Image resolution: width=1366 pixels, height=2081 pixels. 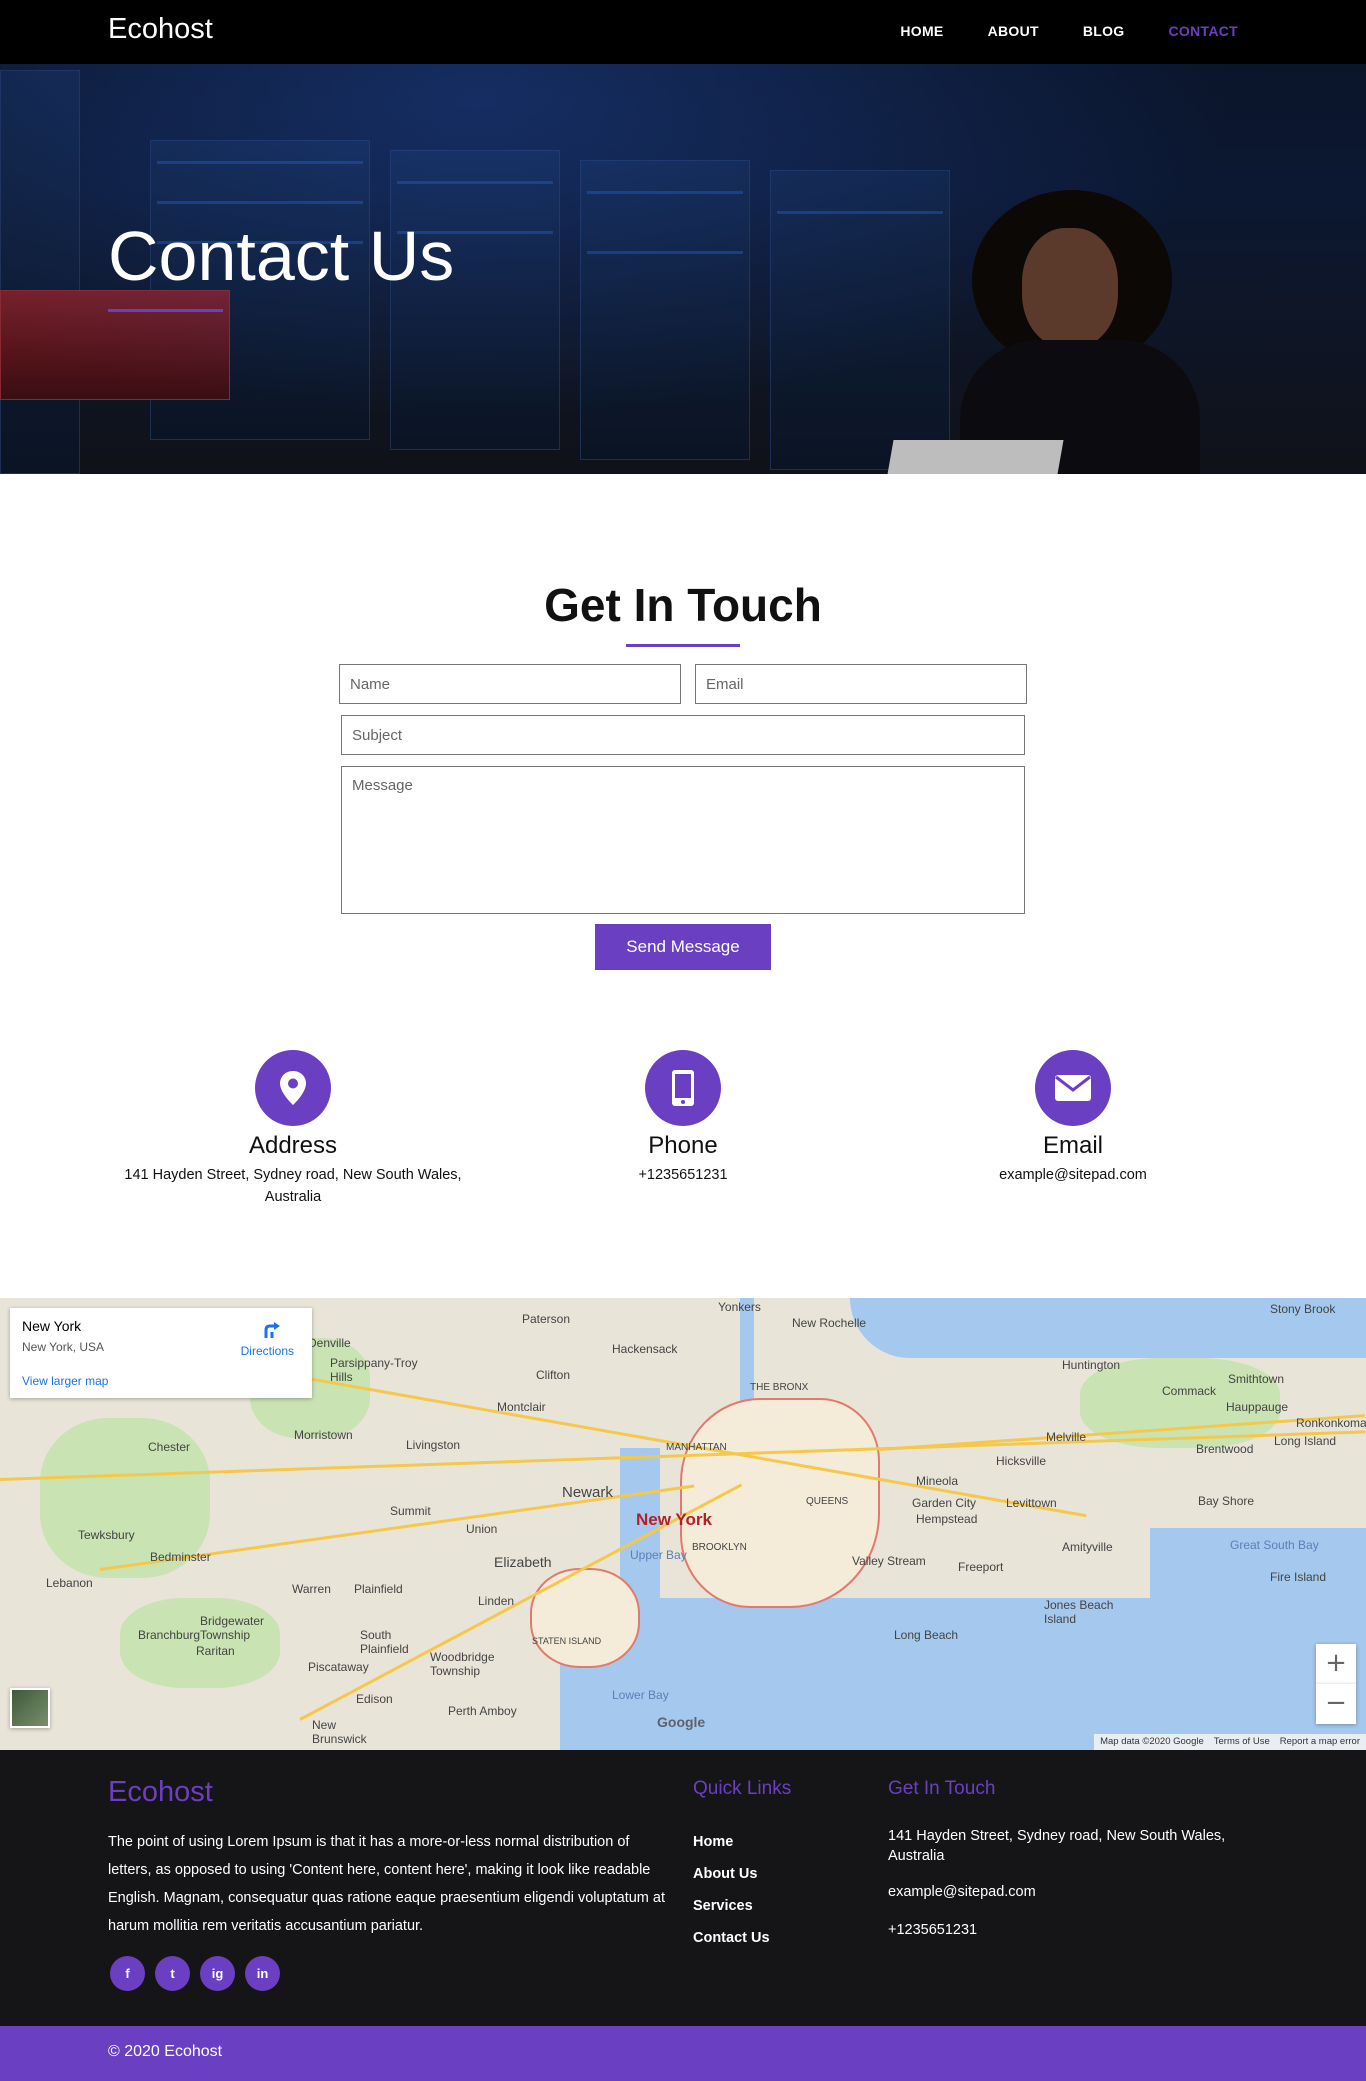 What do you see at coordinates (160, 1792) in the screenshot?
I see `footer-brand: Ecohost` at bounding box center [160, 1792].